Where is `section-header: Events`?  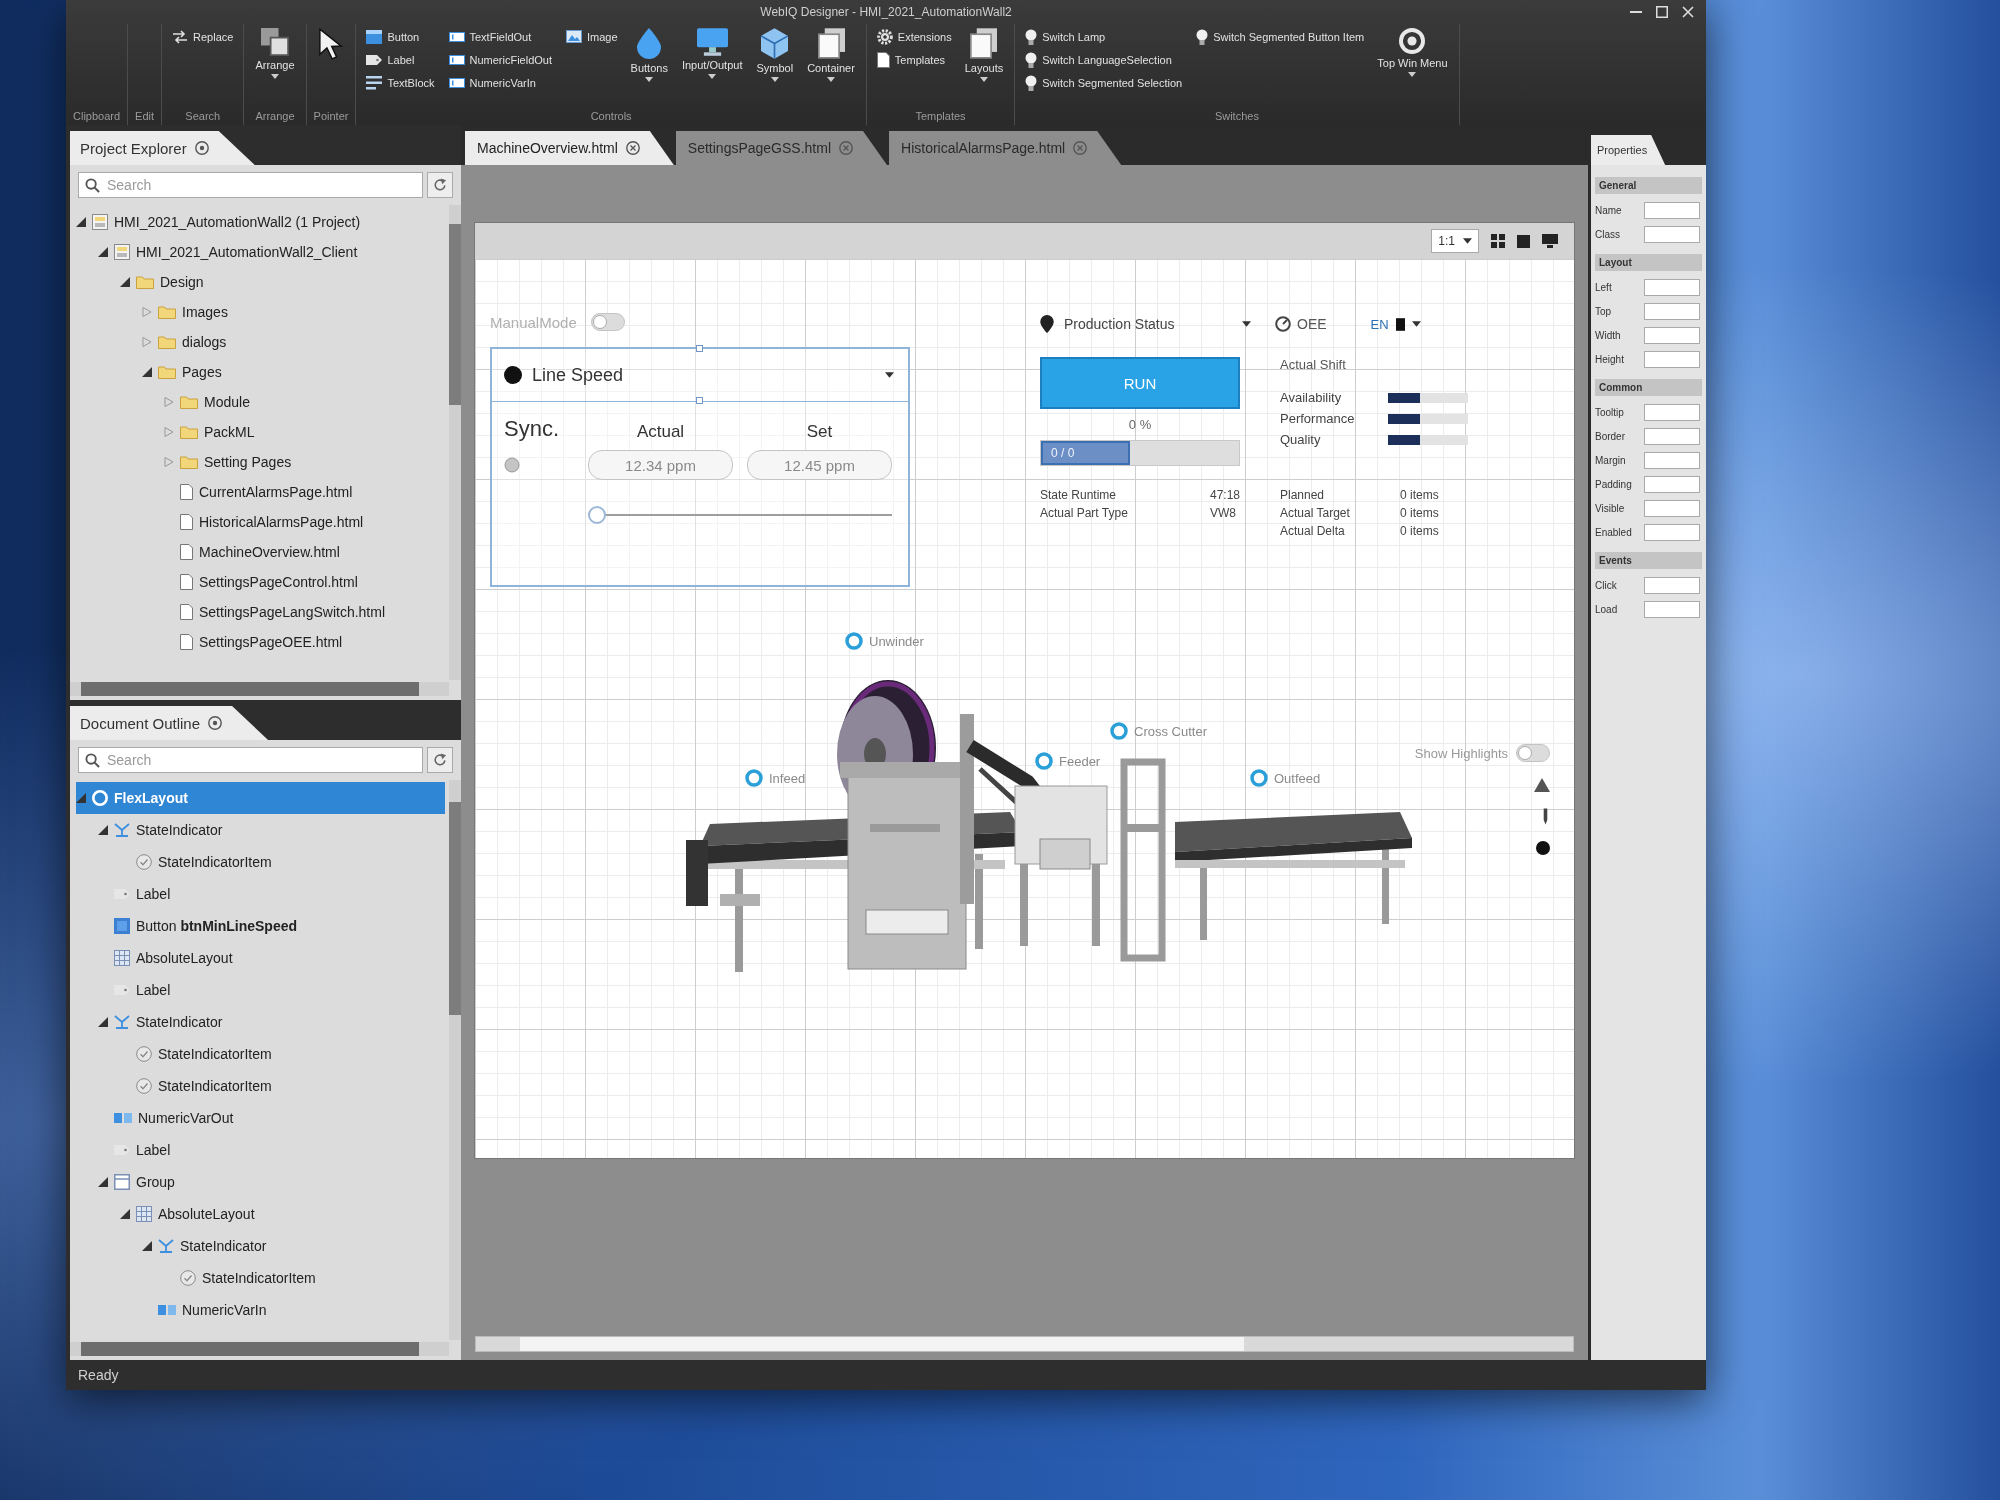
section-header: Events is located at coordinates (1648, 560).